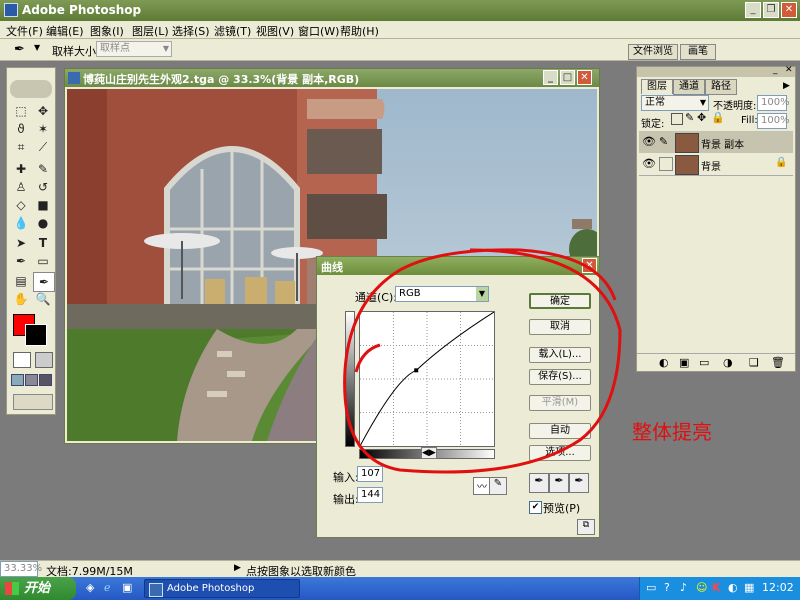 This screenshot has width=800, height=600. I want to click on menu-help: 帮助(H), so click(359, 31).